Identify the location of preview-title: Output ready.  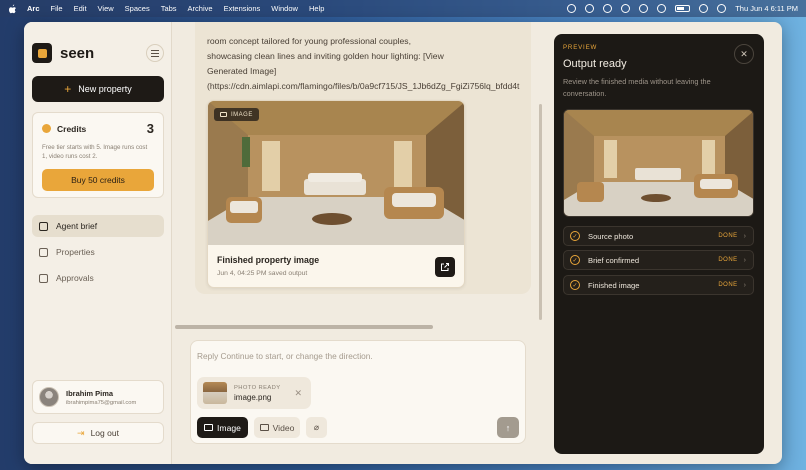
(595, 64).